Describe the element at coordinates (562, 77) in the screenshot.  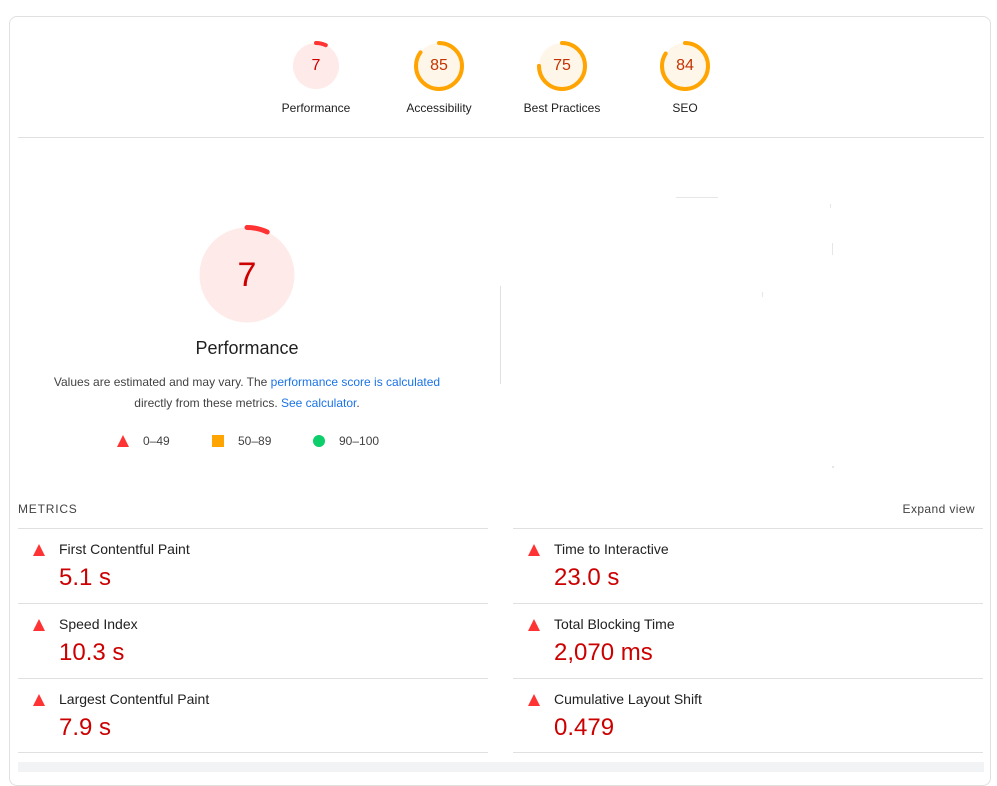
I see `gauge-best-practices: 75 Best Practices` at that location.